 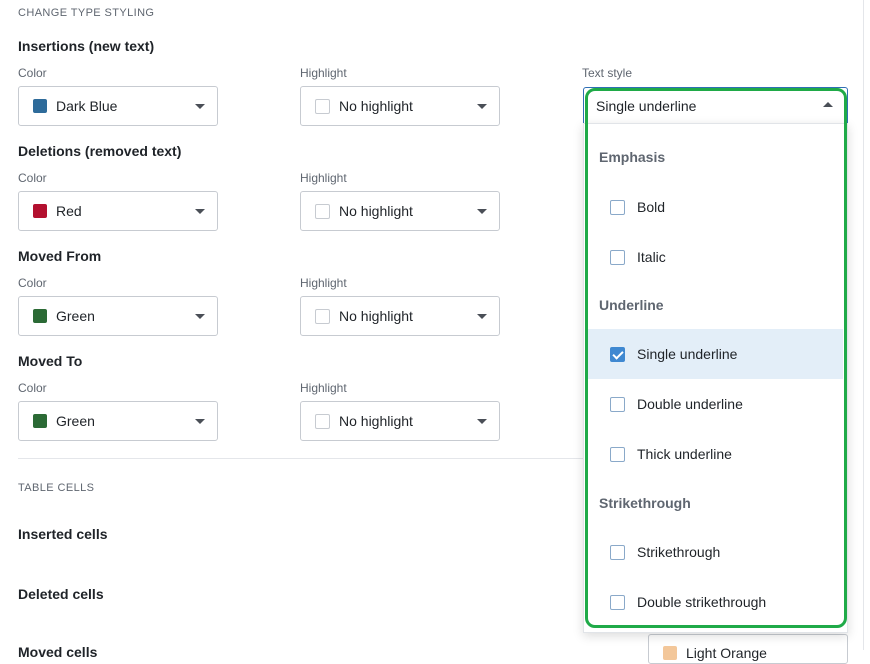 I want to click on option-label: Strikethrough, so click(x=679, y=552).